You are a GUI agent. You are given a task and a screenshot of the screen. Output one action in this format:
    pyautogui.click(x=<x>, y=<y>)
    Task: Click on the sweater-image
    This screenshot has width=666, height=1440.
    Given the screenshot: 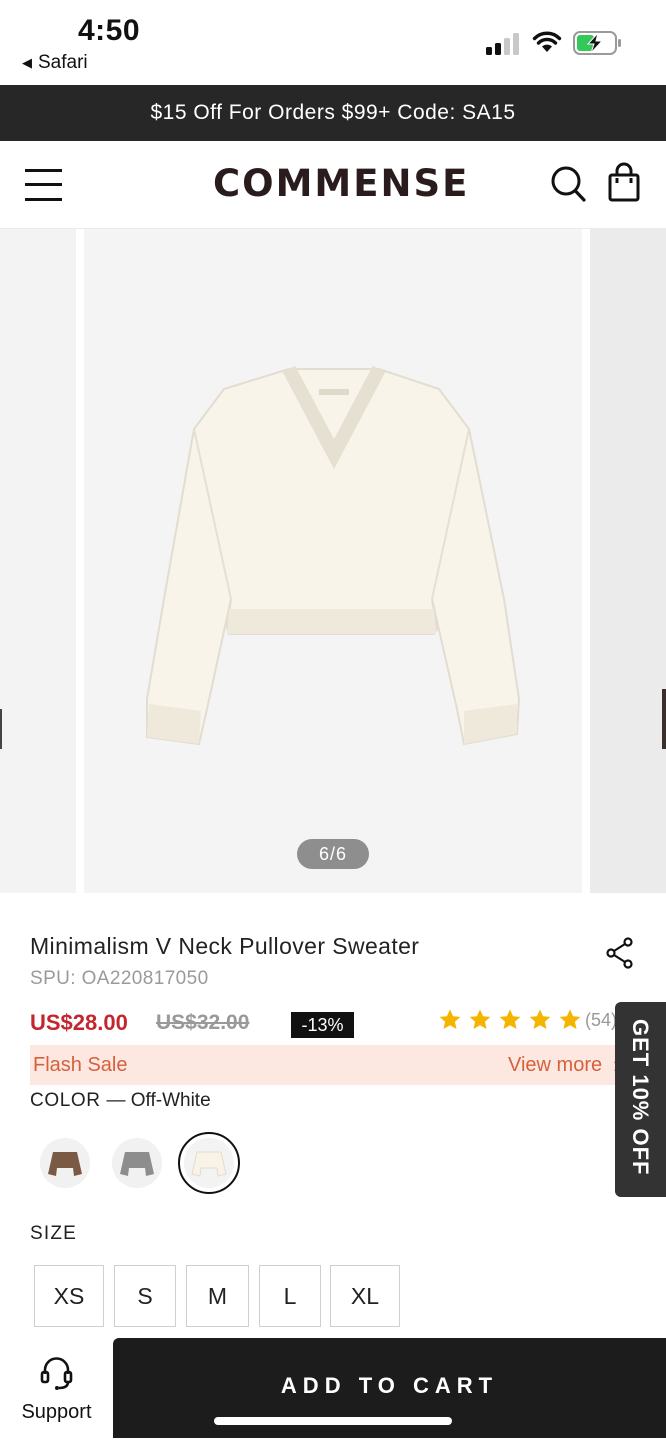 What is the action you would take?
    pyautogui.click(x=333, y=555)
    